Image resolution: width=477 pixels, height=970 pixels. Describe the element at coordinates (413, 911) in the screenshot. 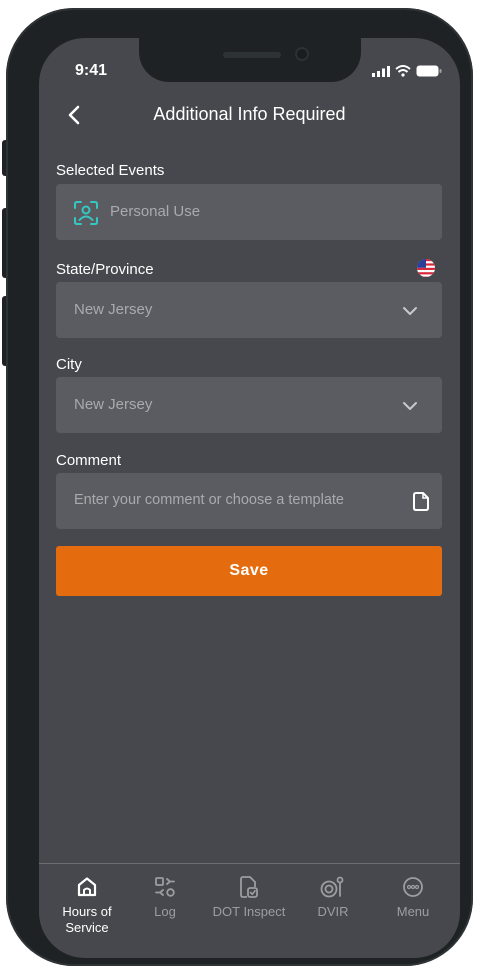

I see `tab-label: Menu` at that location.